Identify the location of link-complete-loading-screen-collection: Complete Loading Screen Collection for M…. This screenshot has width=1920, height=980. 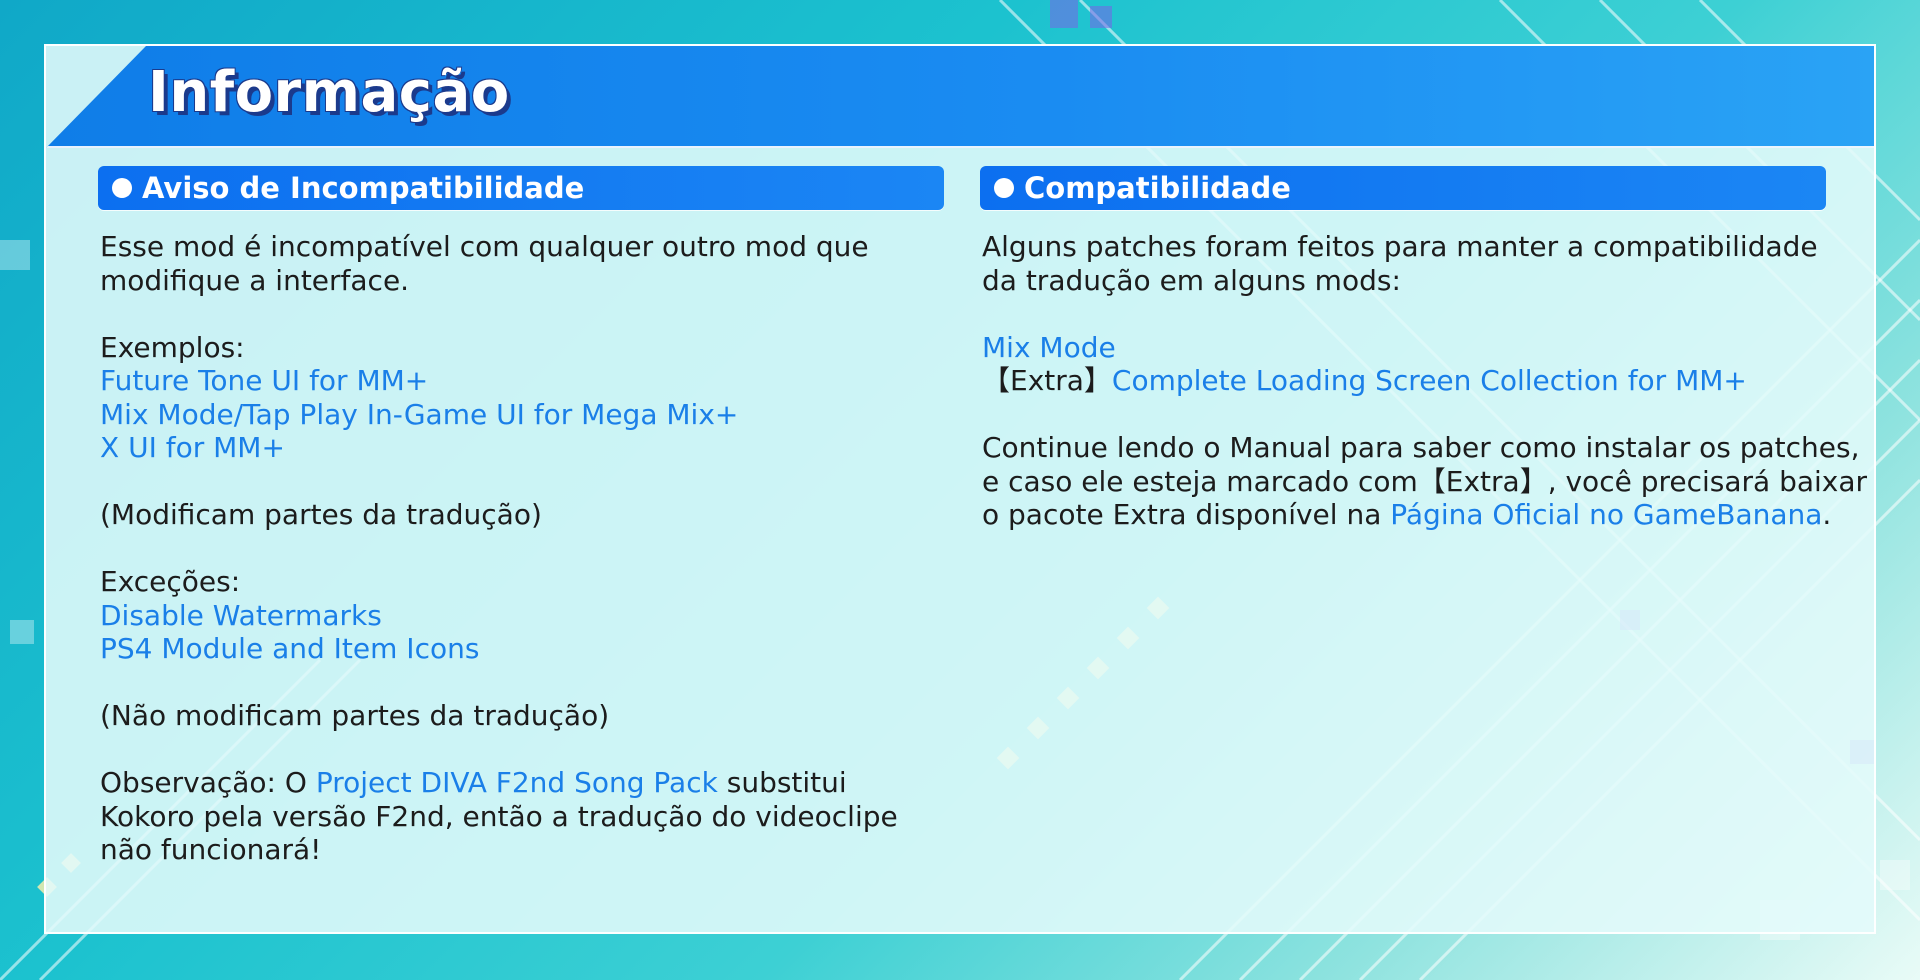
(1429, 380).